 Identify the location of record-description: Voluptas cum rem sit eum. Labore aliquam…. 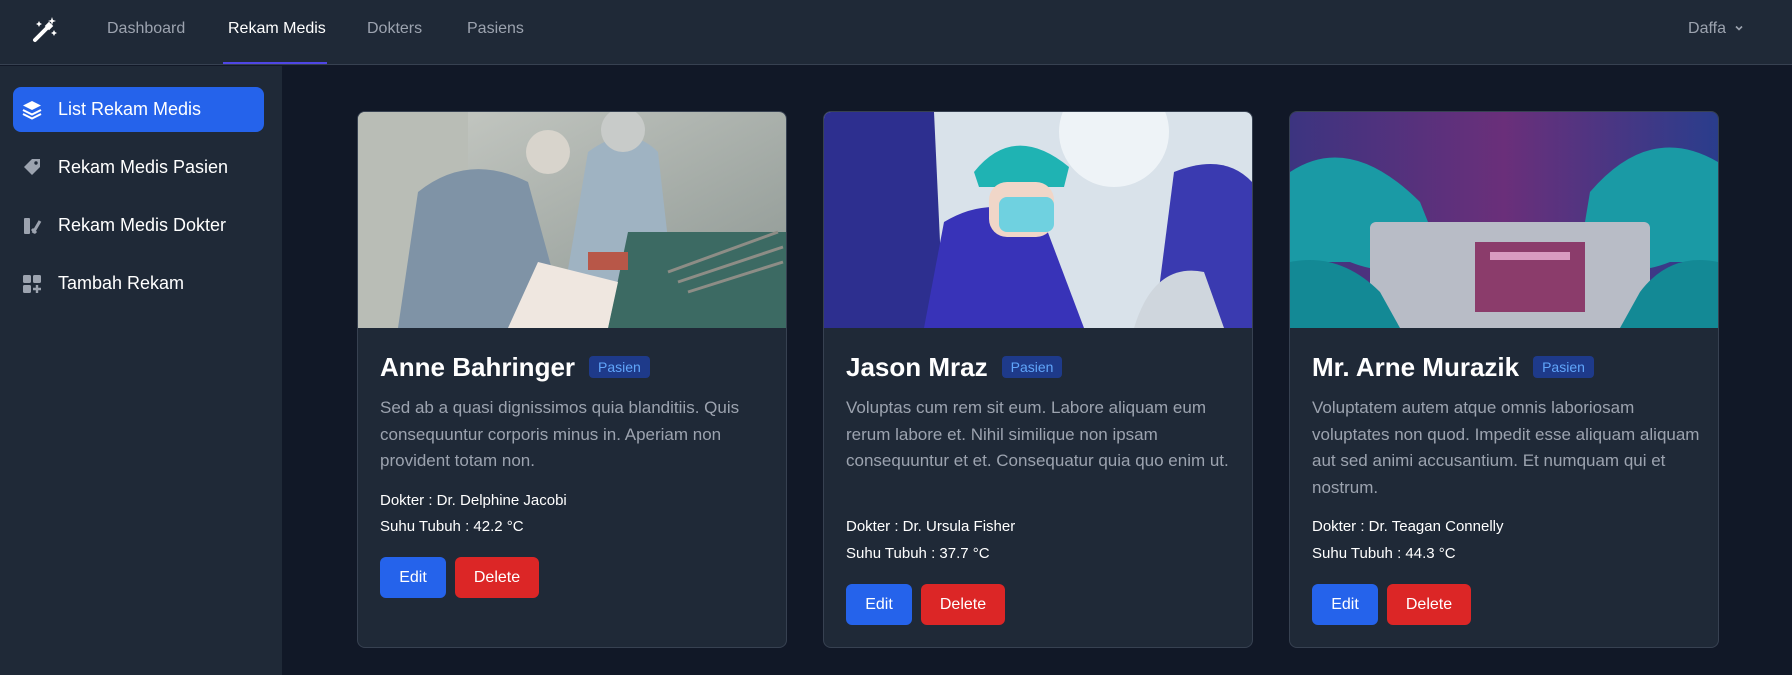
(1037, 434).